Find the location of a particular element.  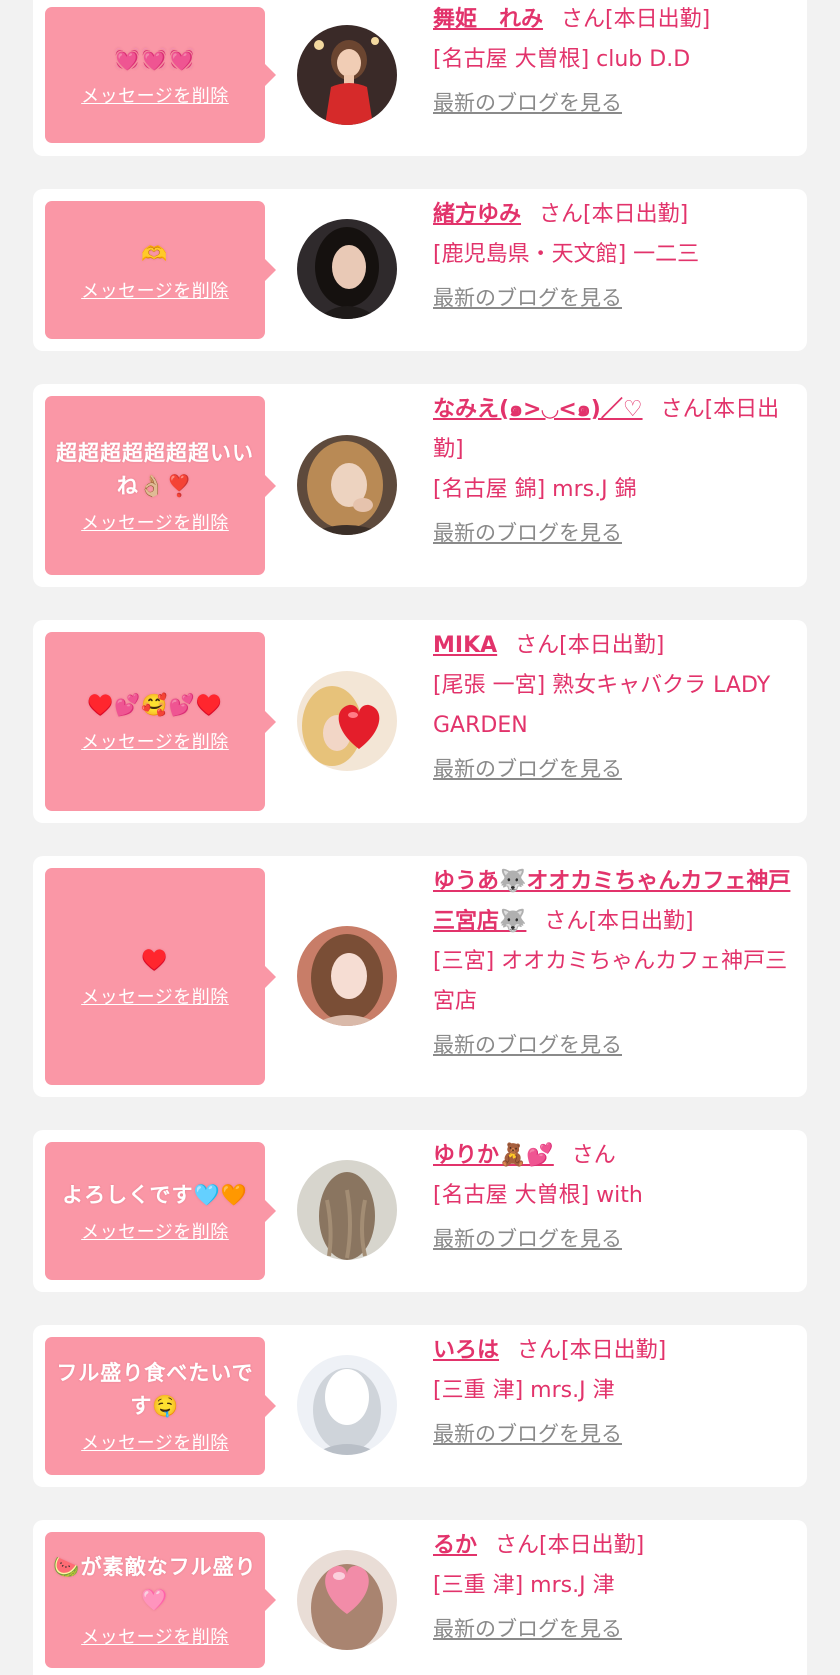

message-bubble: ♥️ メッセージを削除 is located at coordinates (160, 976).